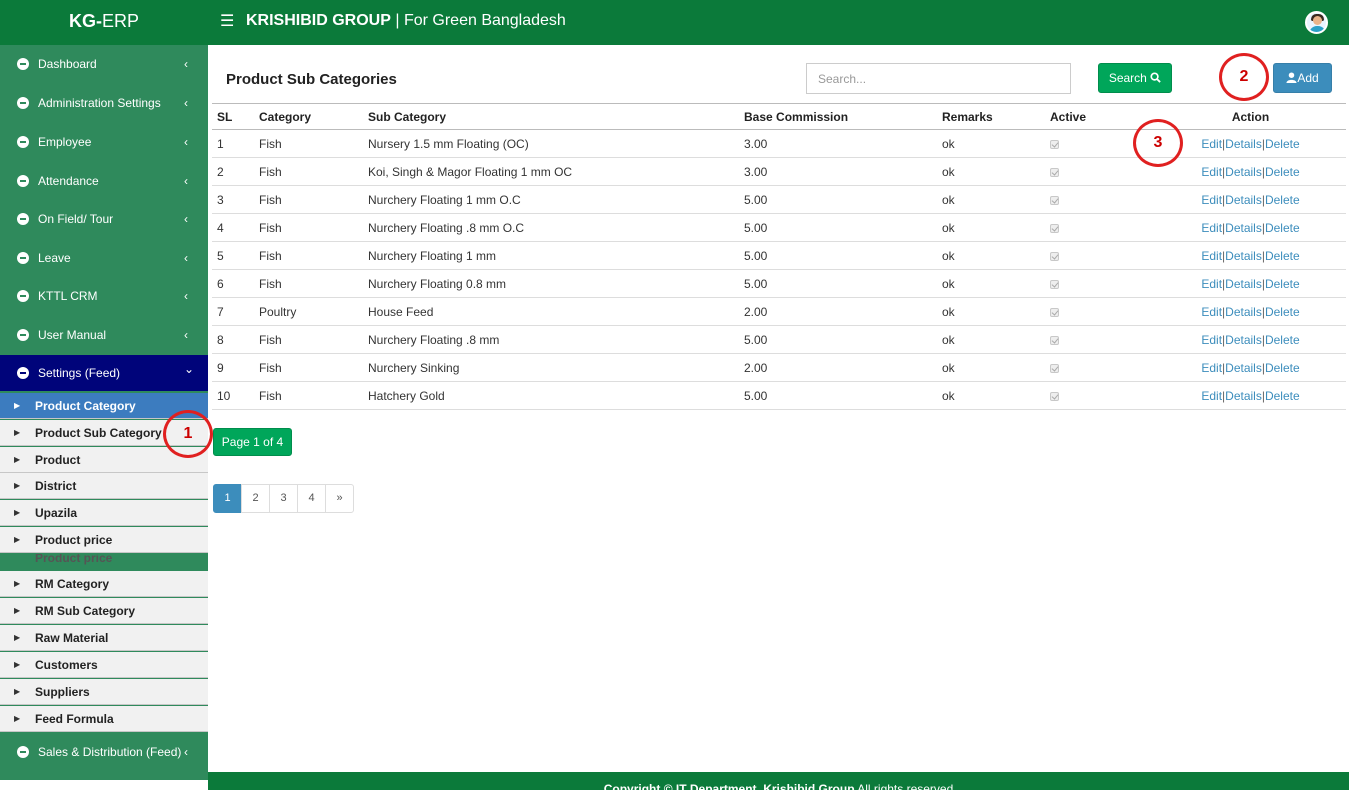 The width and height of the screenshot is (1349, 790). I want to click on submenu-item-customers: ▶ Customers, so click(104, 665).